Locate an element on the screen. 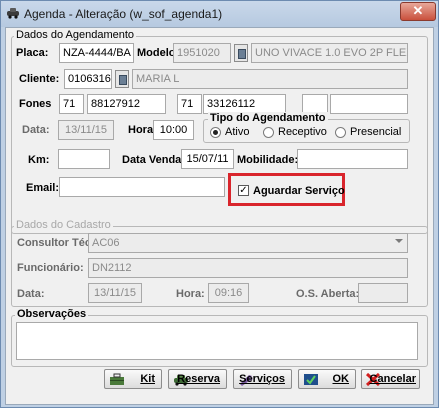  cliente-lookup-icon is located at coordinates (122, 79).